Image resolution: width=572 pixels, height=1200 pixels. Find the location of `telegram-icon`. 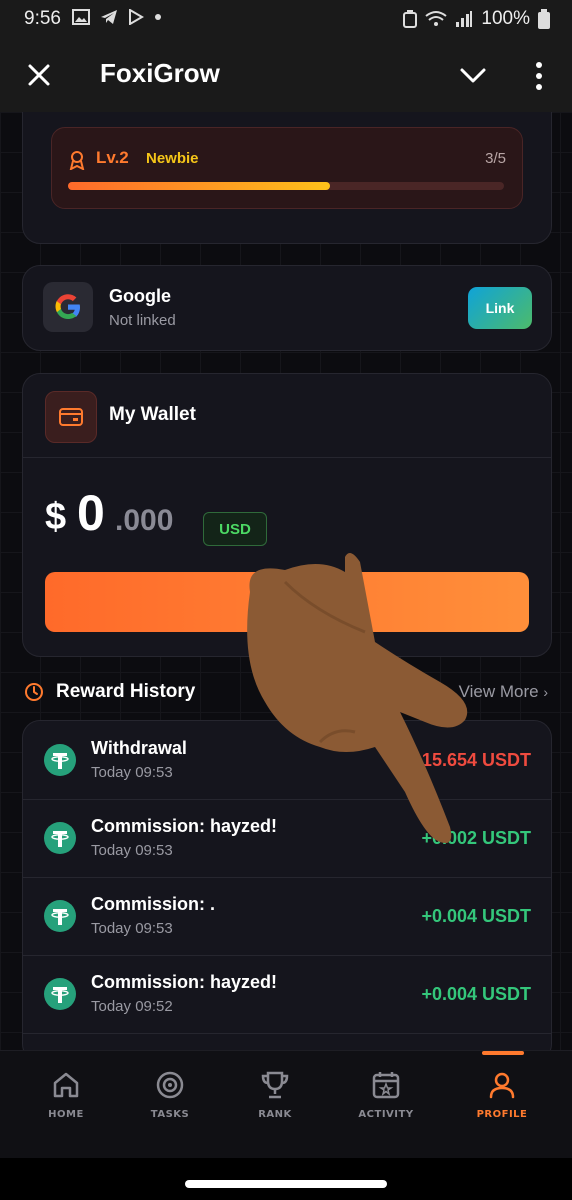

telegram-icon is located at coordinates (109, 17).